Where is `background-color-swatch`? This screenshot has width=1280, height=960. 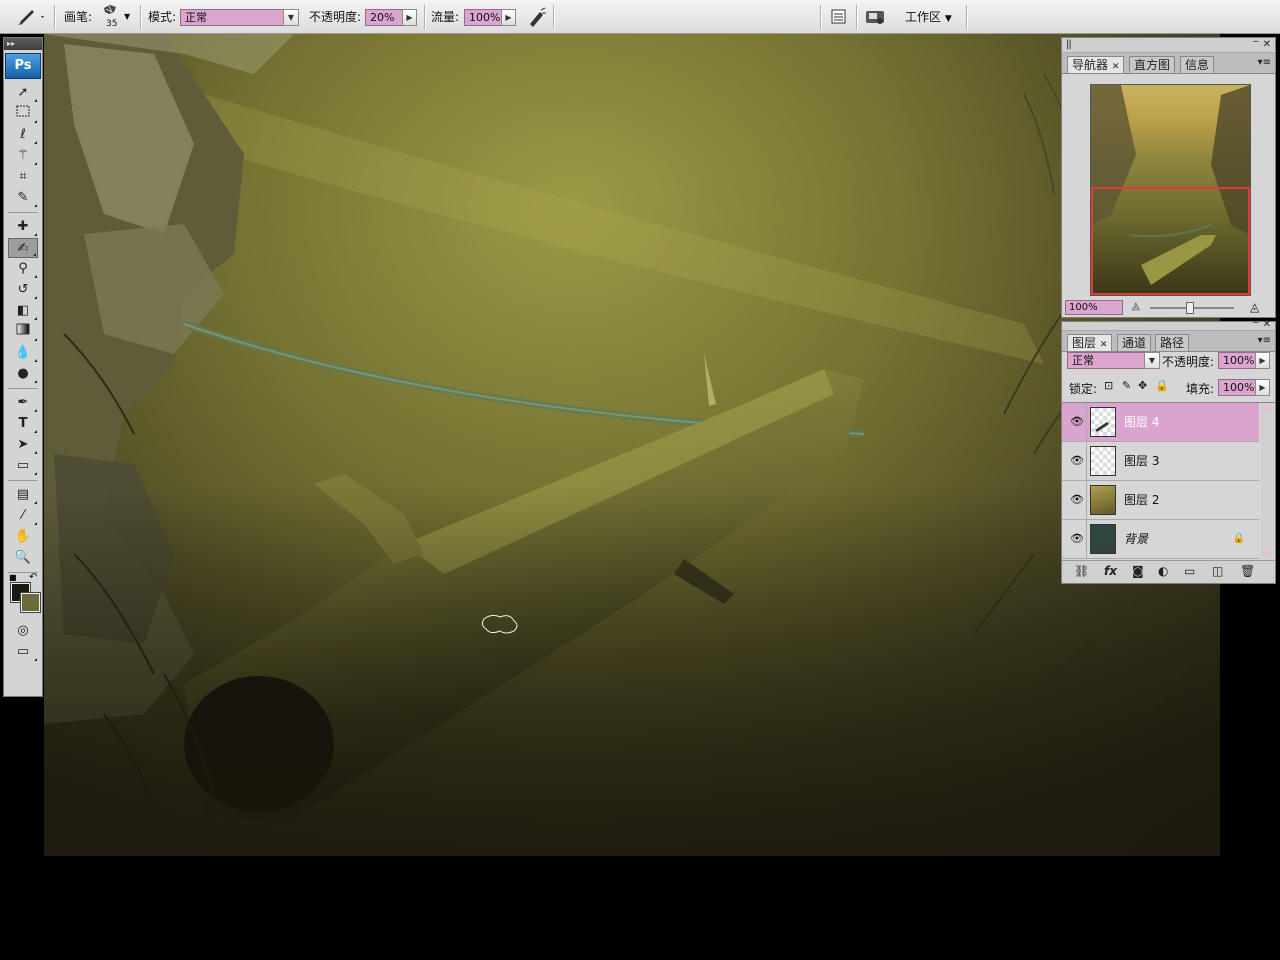
background-color-swatch is located at coordinates (30, 602).